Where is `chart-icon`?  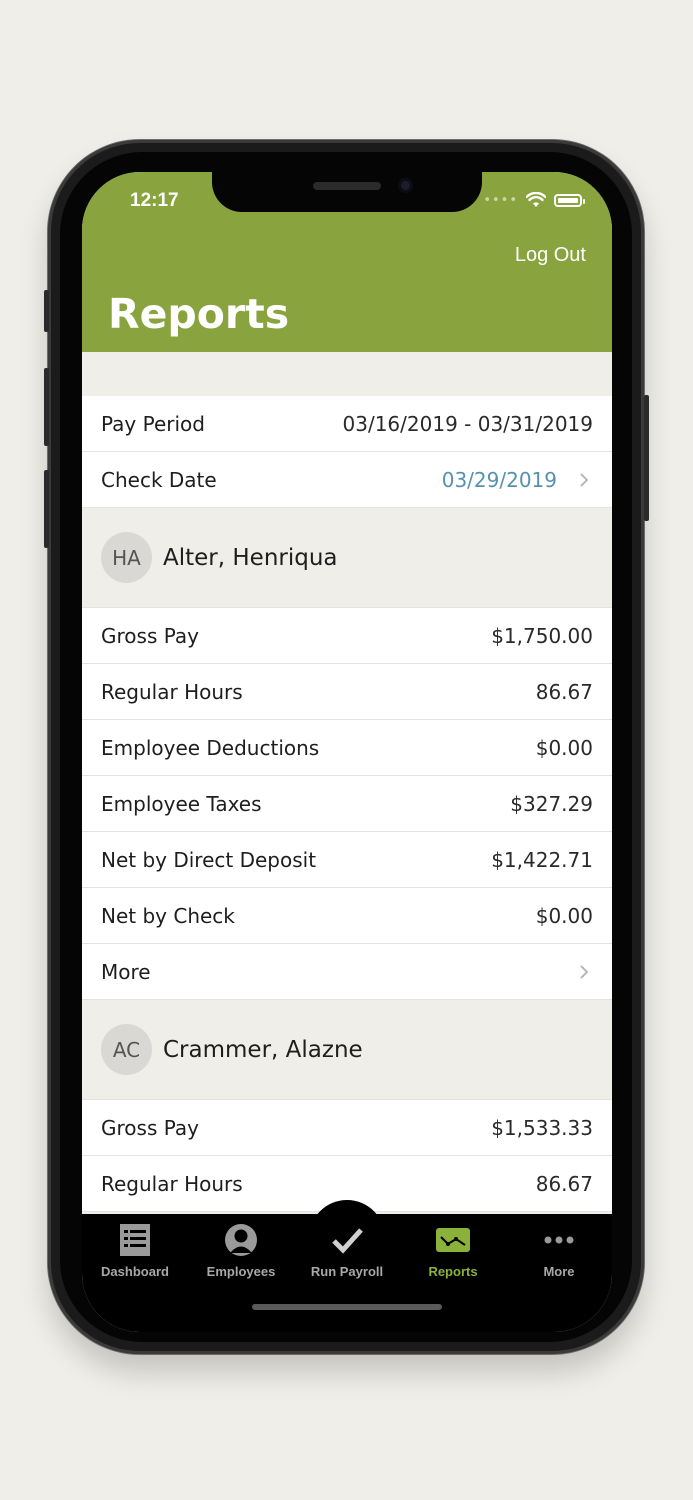 chart-icon is located at coordinates (453, 1240).